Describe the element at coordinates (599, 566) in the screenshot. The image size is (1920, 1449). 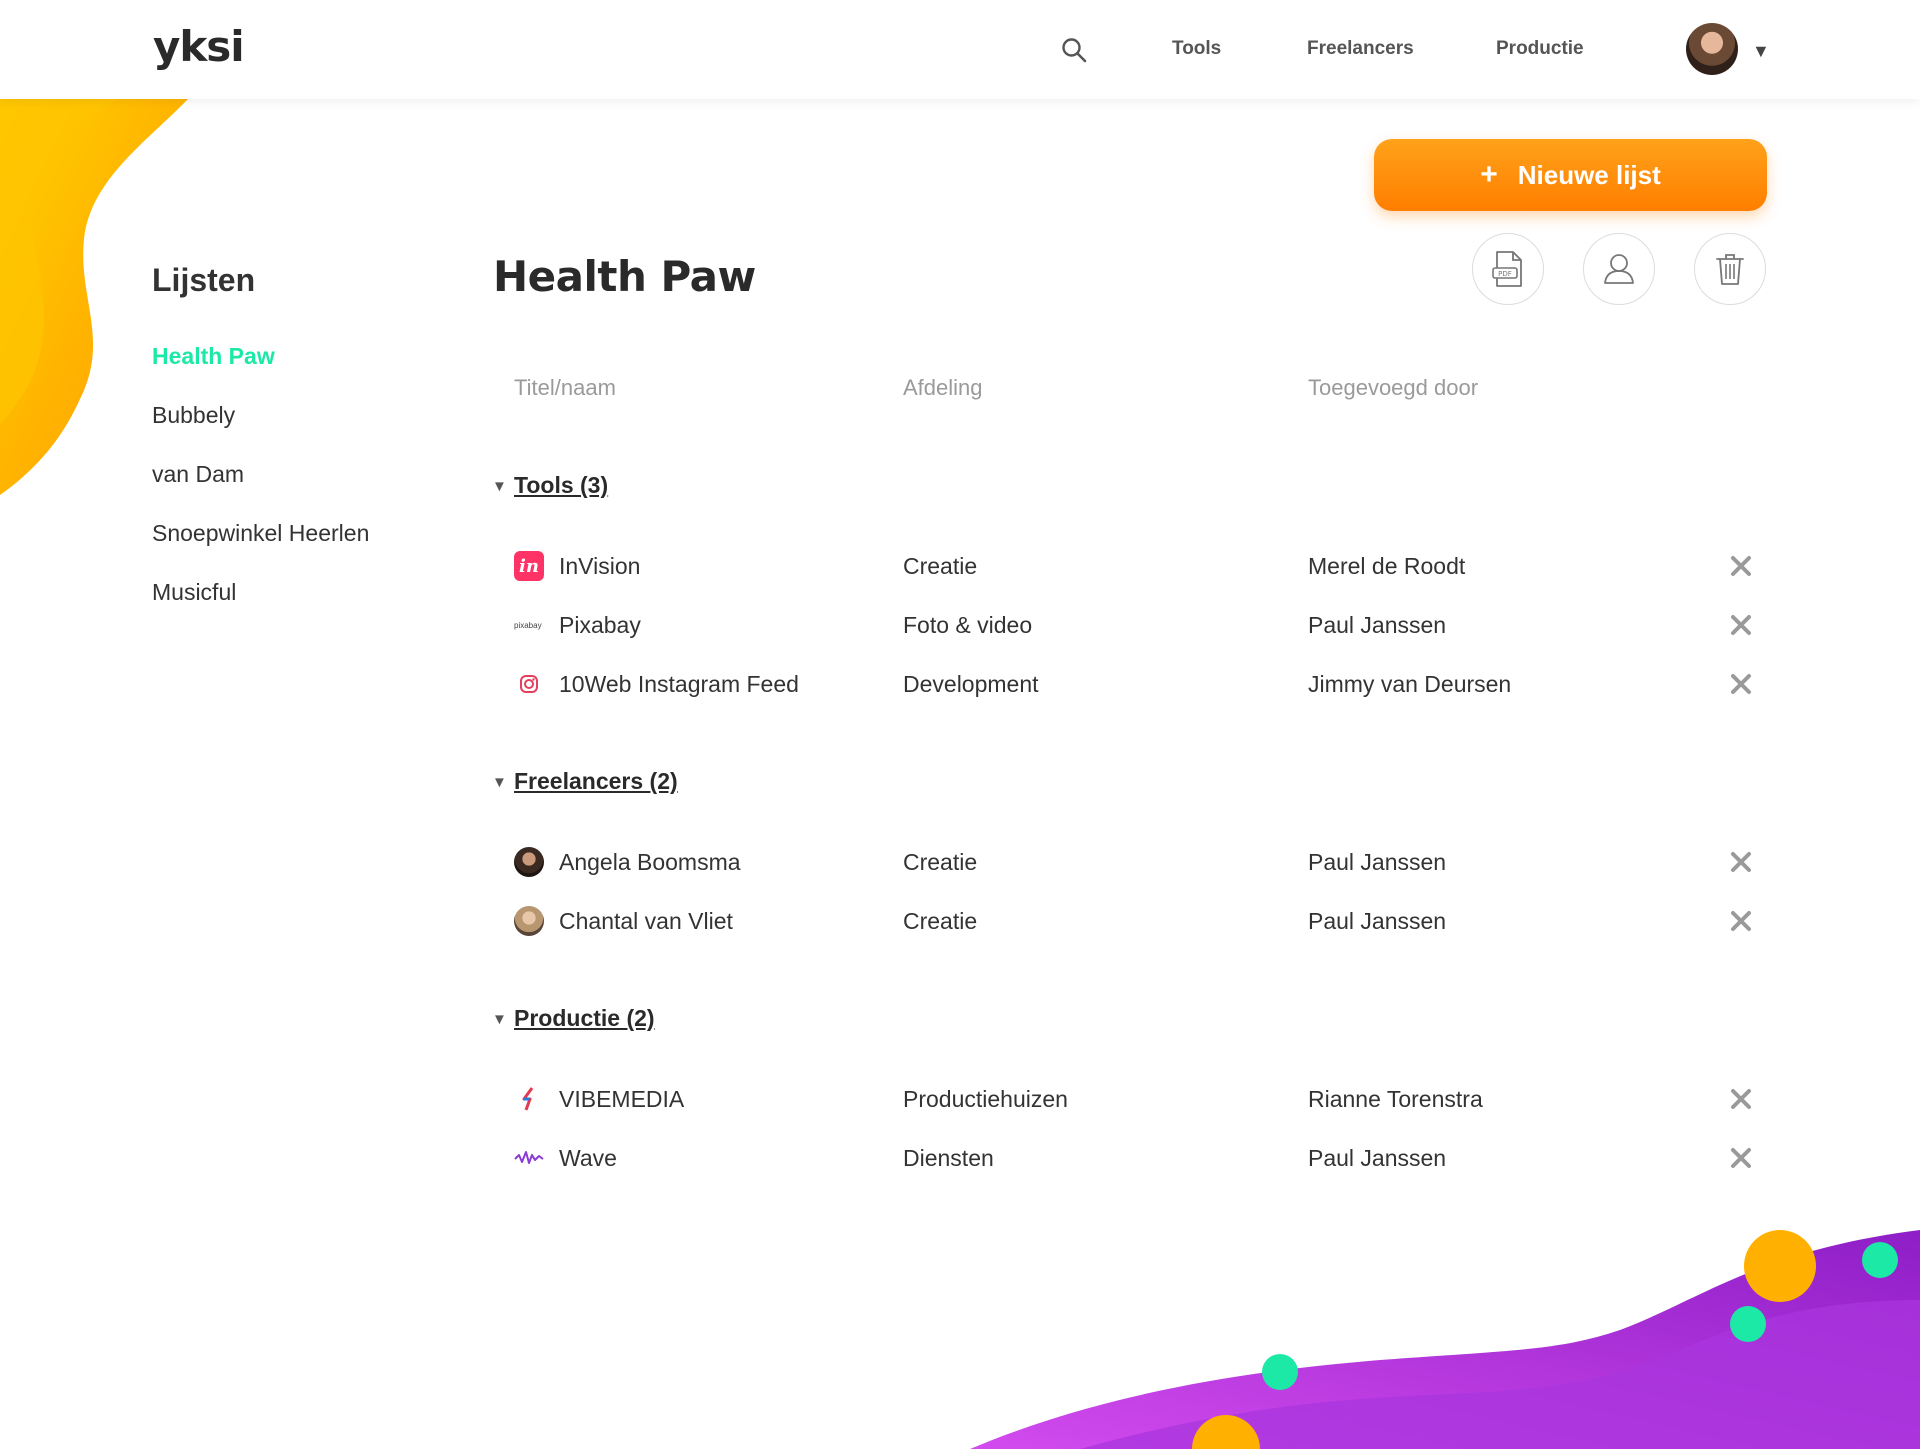
I see `item-name: InVision` at that location.